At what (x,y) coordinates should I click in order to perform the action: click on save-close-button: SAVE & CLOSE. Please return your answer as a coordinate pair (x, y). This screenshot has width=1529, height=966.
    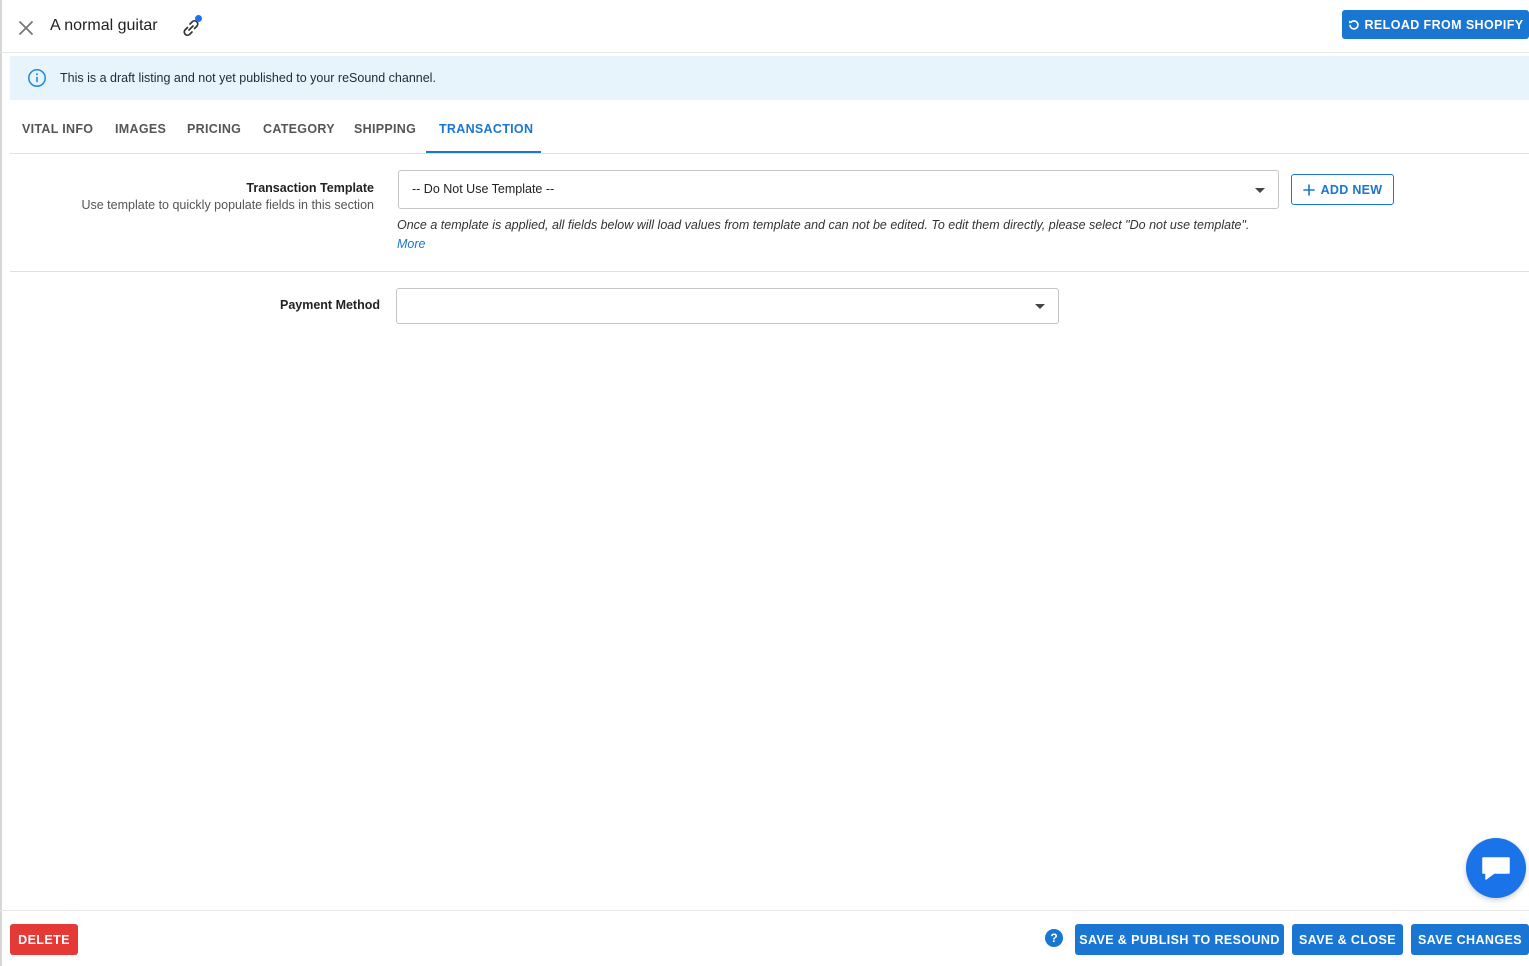
    Looking at the image, I should click on (1347, 939).